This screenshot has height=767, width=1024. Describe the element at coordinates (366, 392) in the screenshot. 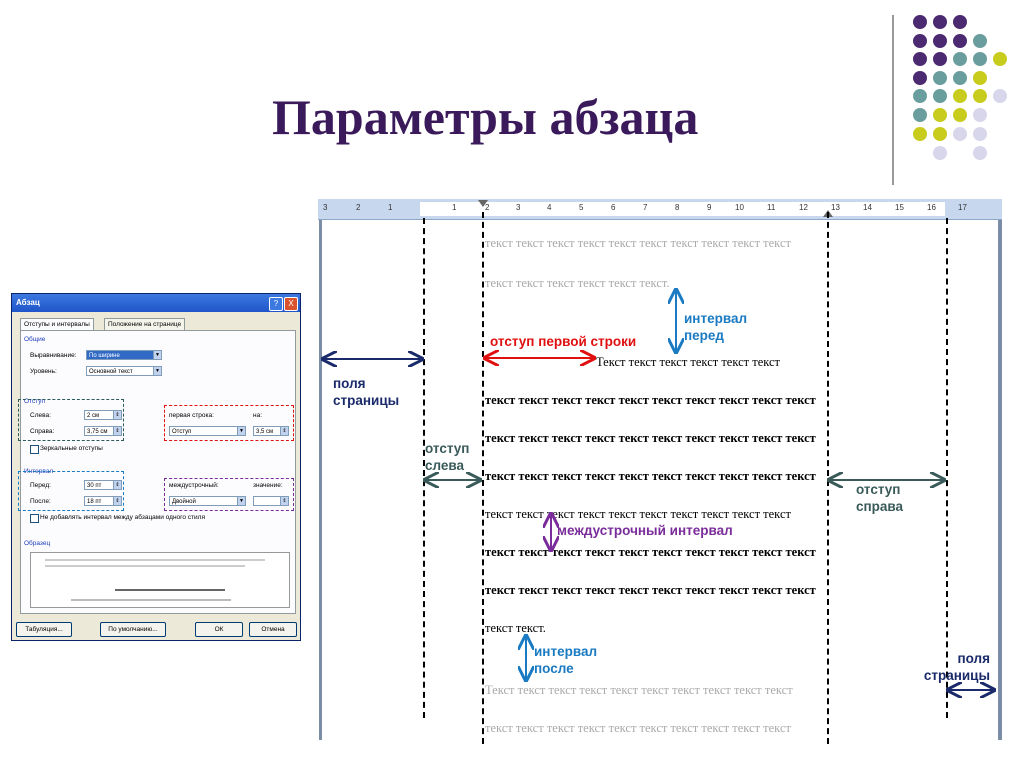

I see `page-margin-label: поля страницы` at that location.